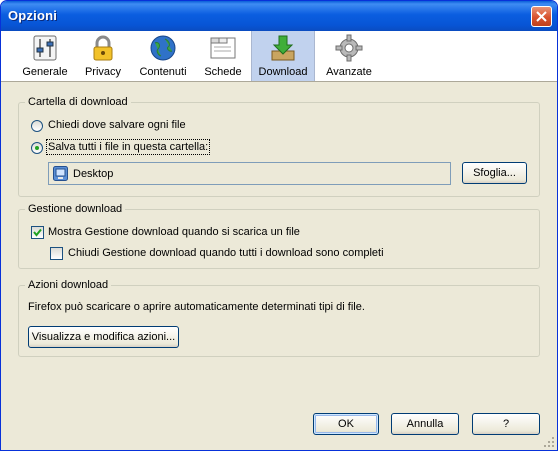 The image size is (558, 451). What do you see at coordinates (223, 48) in the screenshot?
I see `tabs-window-icon` at bounding box center [223, 48].